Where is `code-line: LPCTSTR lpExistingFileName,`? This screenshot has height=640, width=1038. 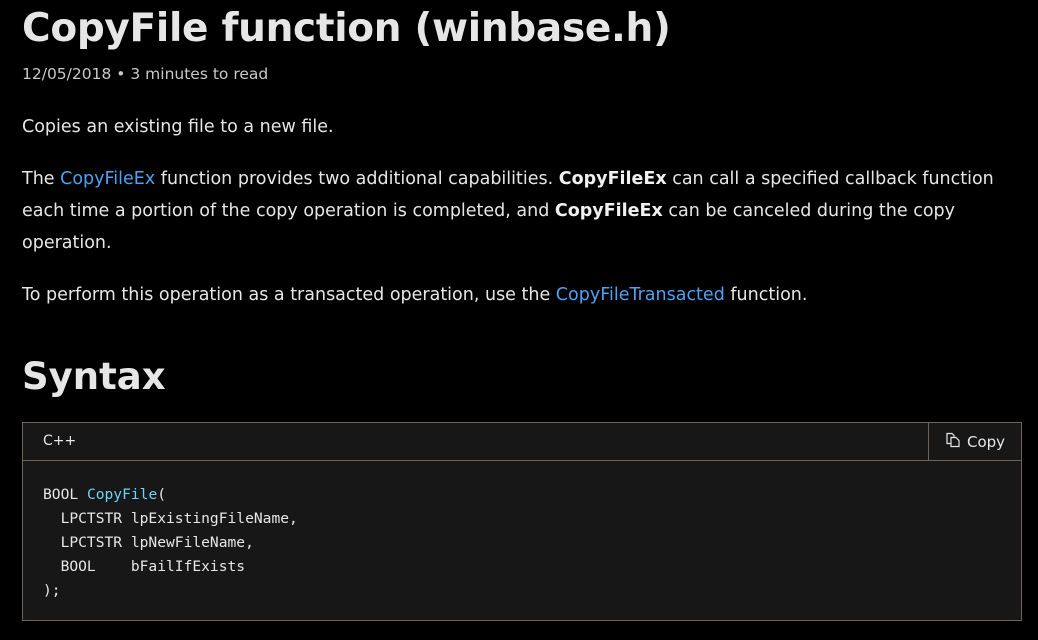 code-line: LPCTSTR lpExistingFileName, is located at coordinates (170, 518).